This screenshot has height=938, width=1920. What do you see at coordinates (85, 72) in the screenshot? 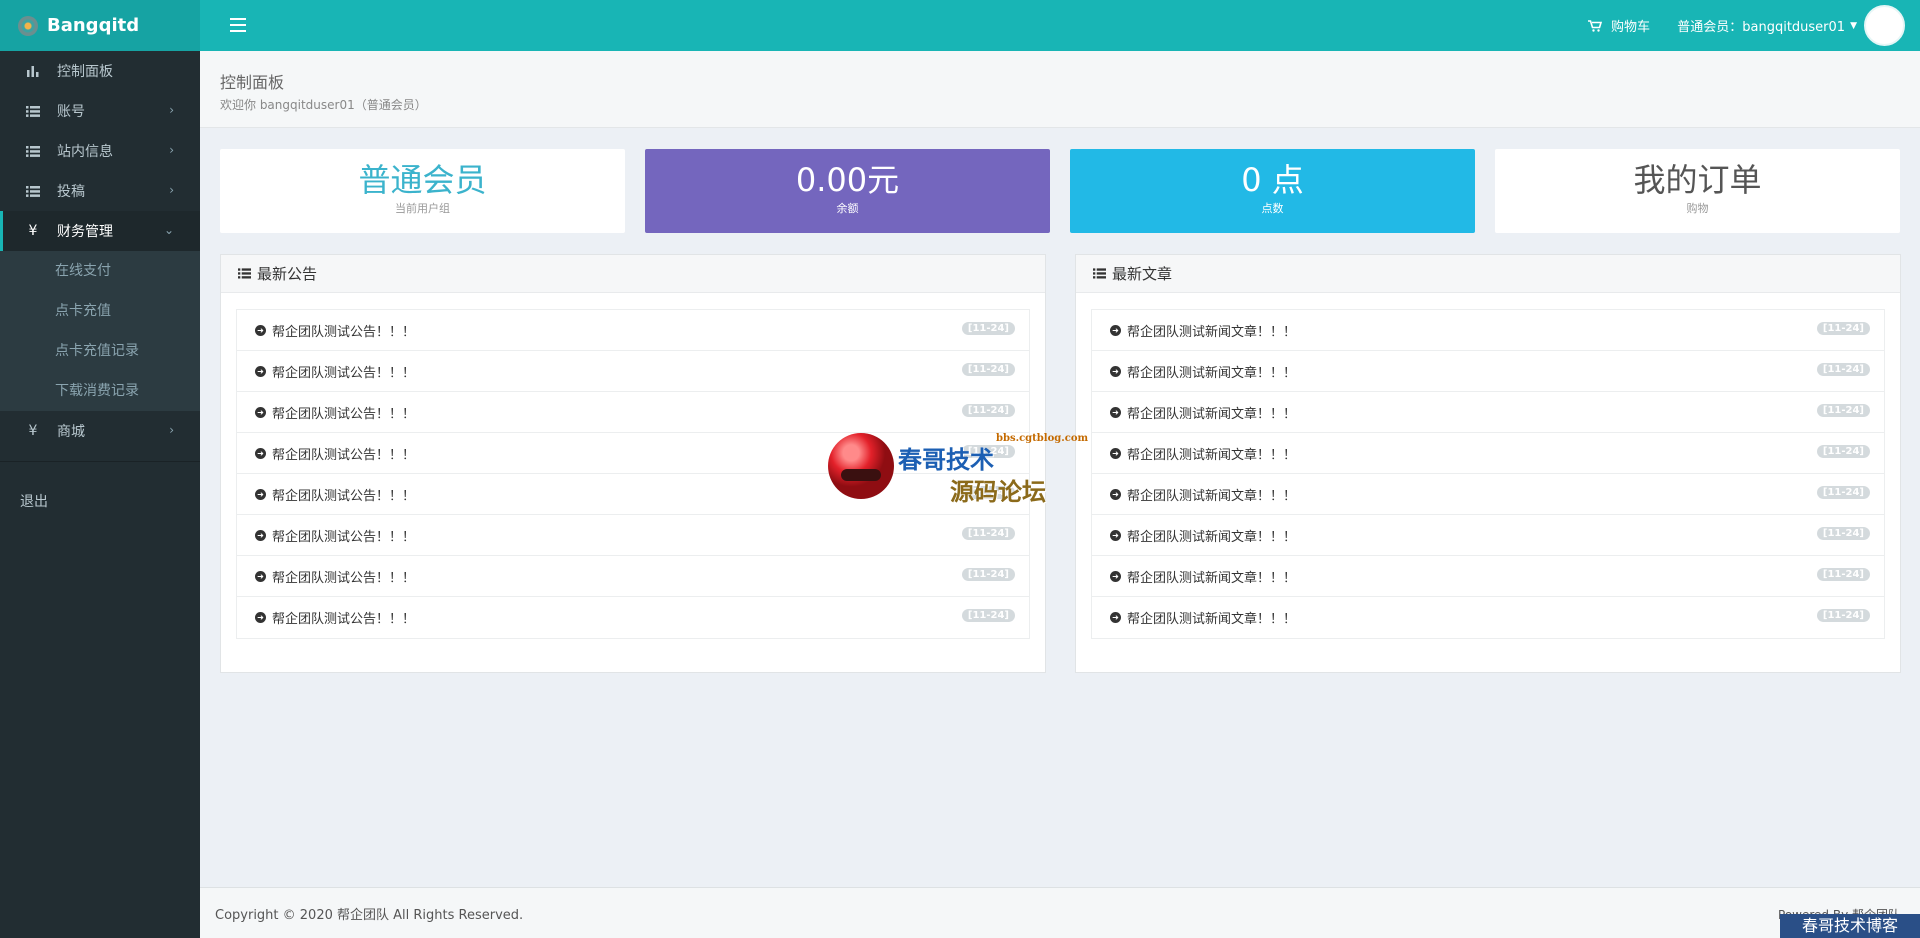
I see `sidebar-item-label: 控制面板` at bounding box center [85, 72].